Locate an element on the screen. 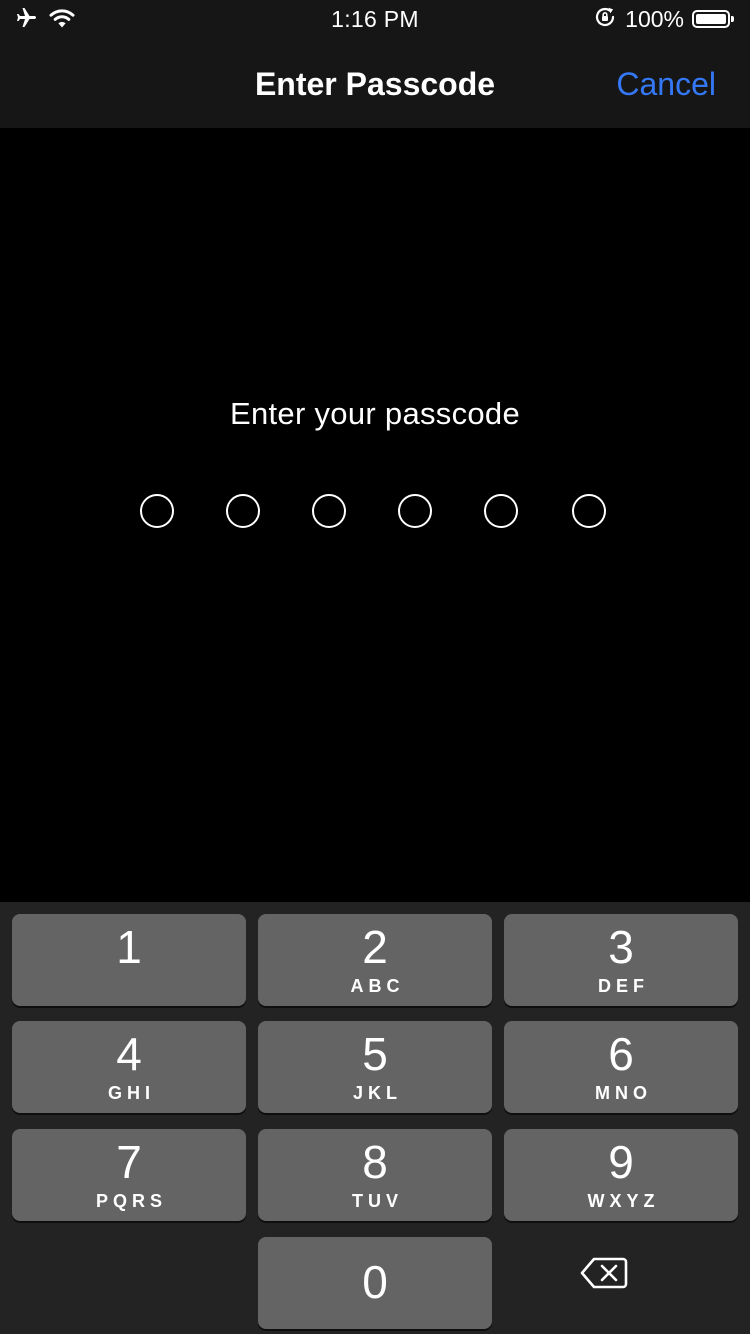 This screenshot has height=1334, width=750. key-5: 5 JKL is located at coordinates (375, 1067).